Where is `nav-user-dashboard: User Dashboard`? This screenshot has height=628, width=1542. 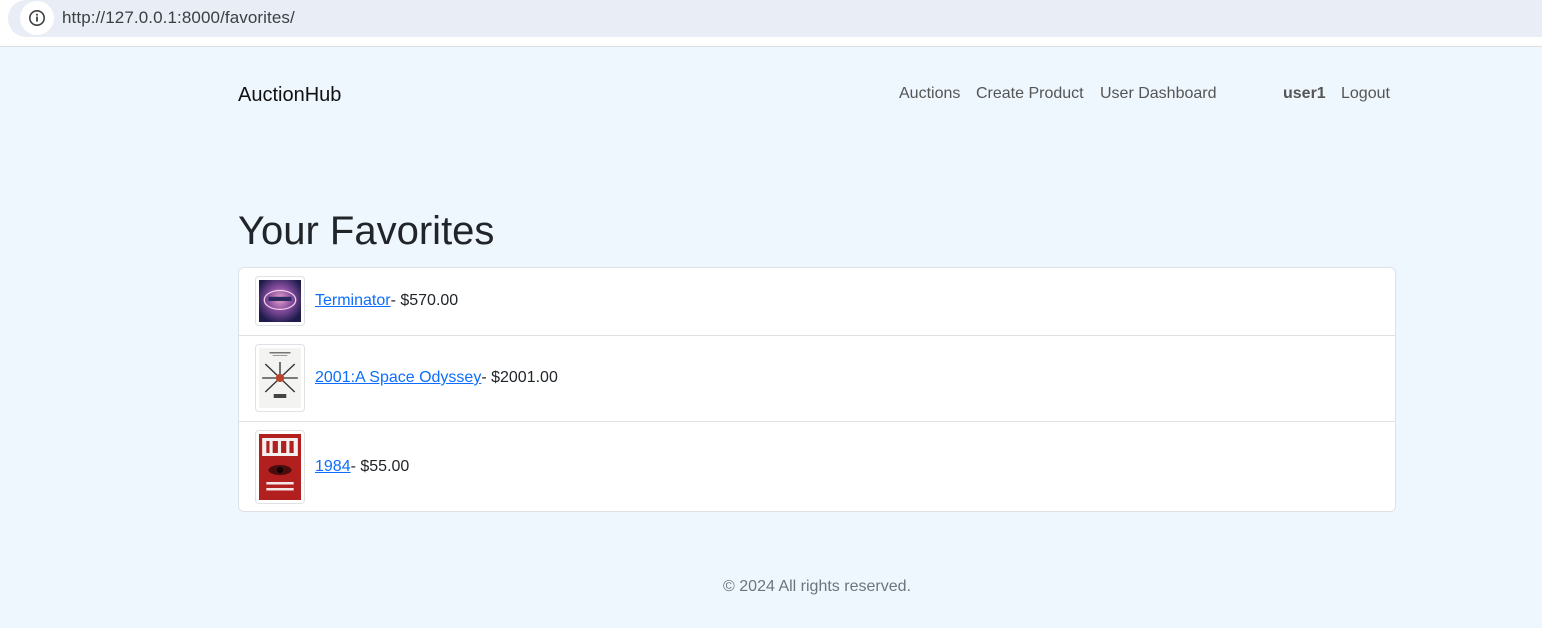
nav-user-dashboard: User Dashboard is located at coordinates (1158, 94).